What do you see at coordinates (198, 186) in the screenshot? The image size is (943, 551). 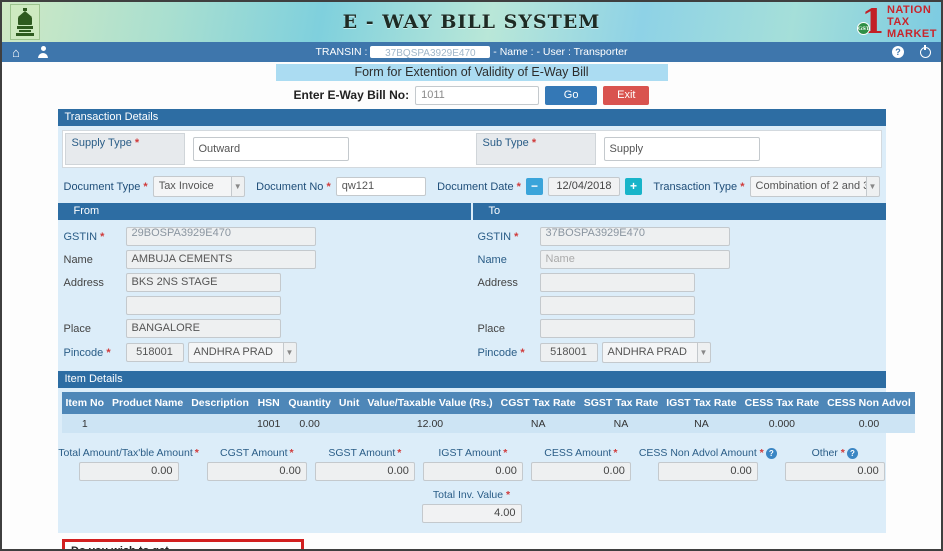 I see `document-type-select: Tax Invoice ▼` at bounding box center [198, 186].